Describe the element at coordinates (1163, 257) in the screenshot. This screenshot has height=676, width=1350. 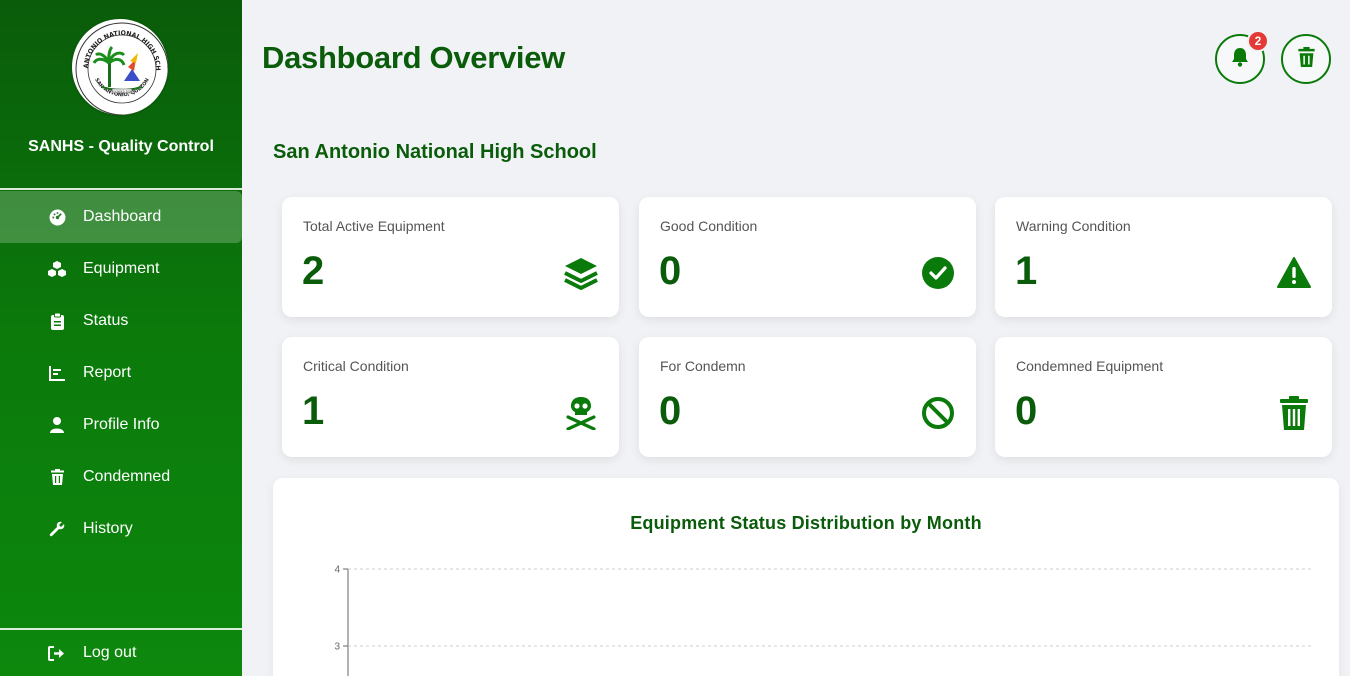
I see `stat-card-warning: Warning Condition 1` at that location.